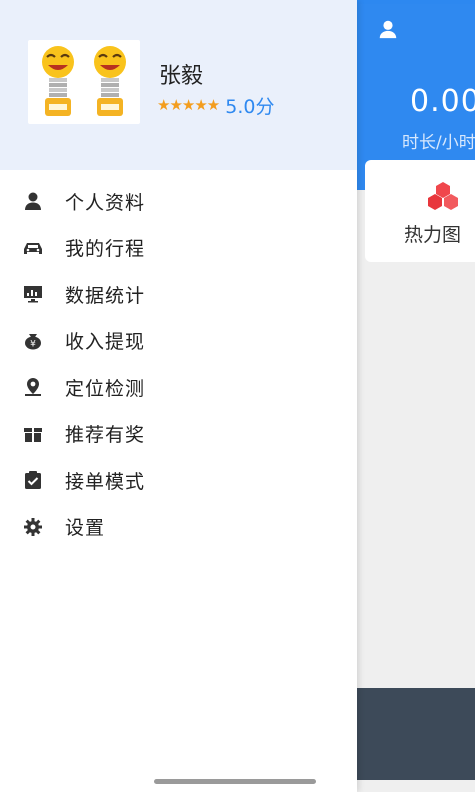 Image resolution: width=475 pixels, height=792 pixels. What do you see at coordinates (178, 387) in the screenshot?
I see `menu-item-location-check: 定位检测` at bounding box center [178, 387].